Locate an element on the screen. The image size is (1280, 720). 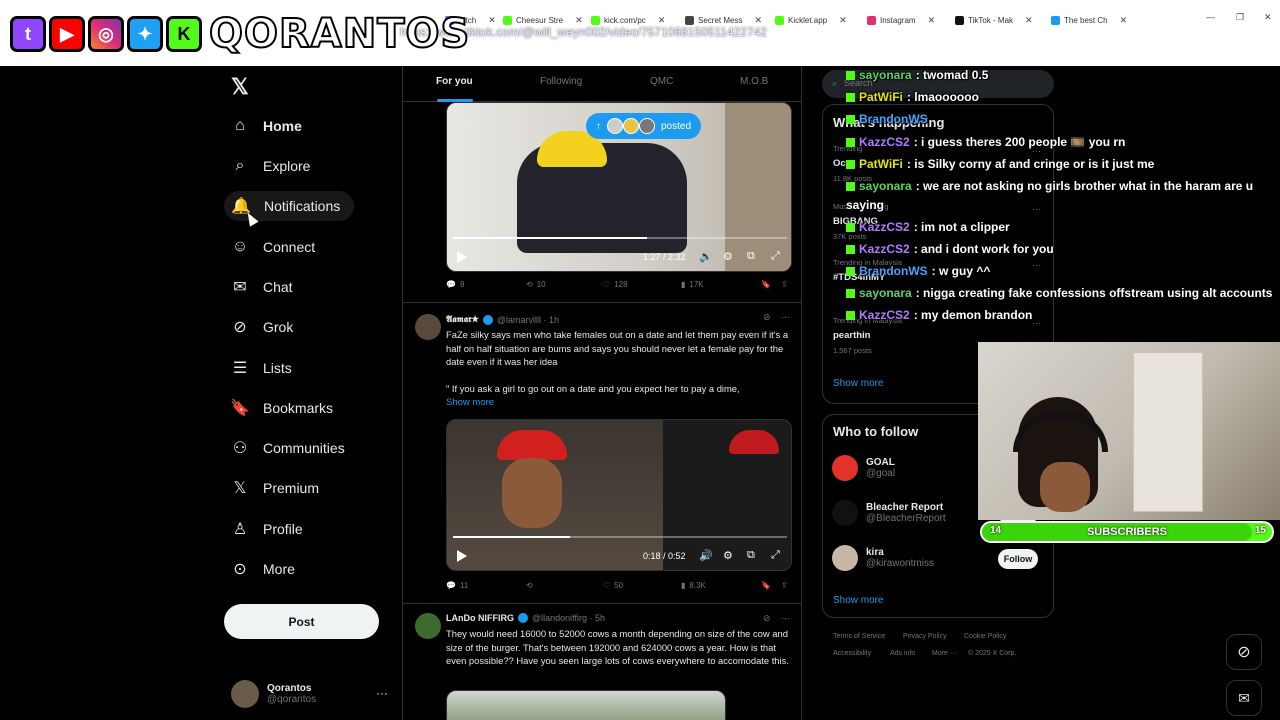
tweet-author-name: 𝕬𝖆𝖒𝖆𝖗★ is located at coordinates (462, 319).